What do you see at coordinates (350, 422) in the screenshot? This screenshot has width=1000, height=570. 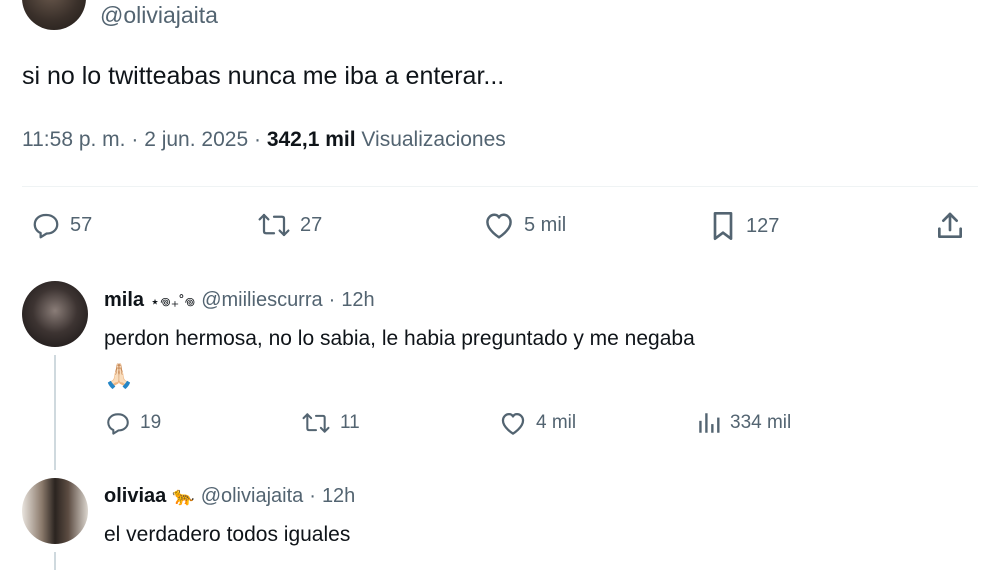 I see `retweet-count: 11` at bounding box center [350, 422].